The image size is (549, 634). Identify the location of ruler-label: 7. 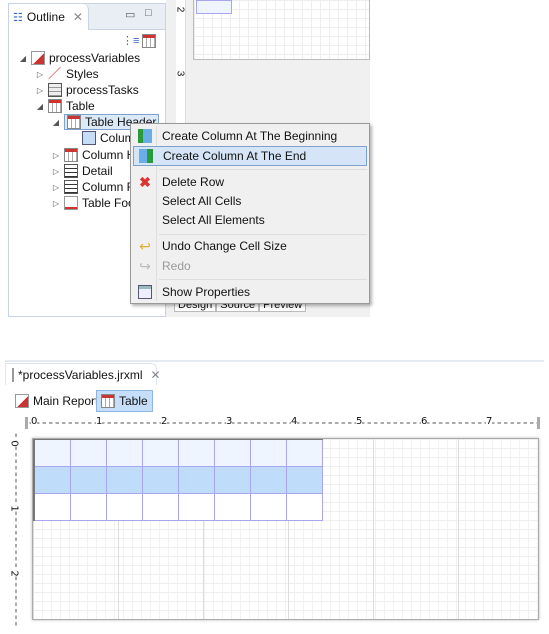
(489, 421).